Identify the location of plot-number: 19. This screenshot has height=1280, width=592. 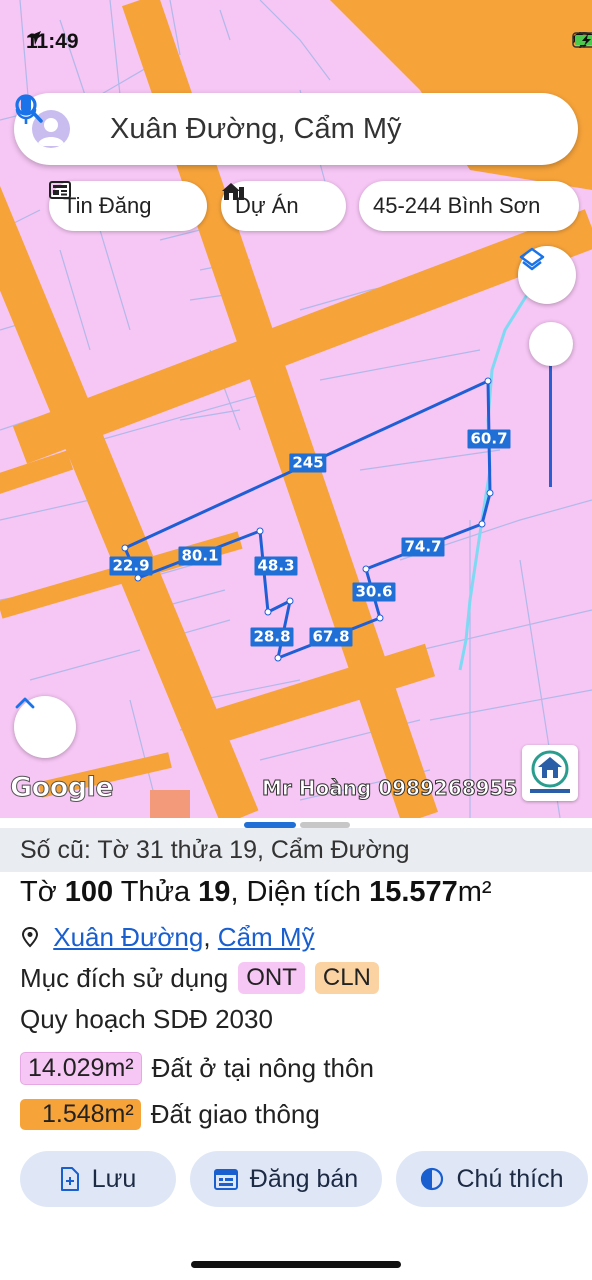
(214, 892).